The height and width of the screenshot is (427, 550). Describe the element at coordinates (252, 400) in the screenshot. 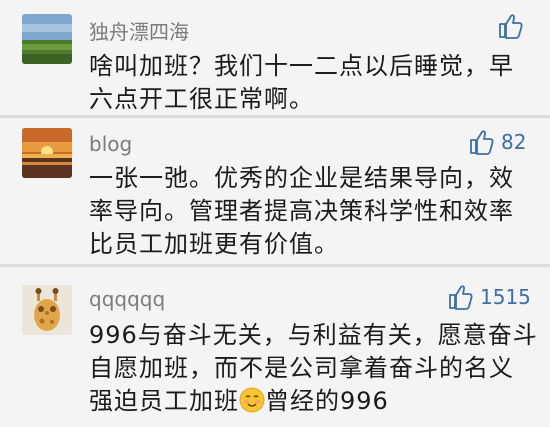

I see `smiling-face-emoji` at that location.